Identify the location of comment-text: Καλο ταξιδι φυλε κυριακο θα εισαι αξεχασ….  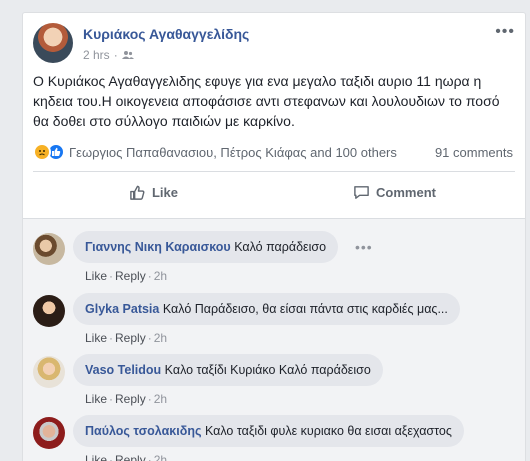
(328, 431).